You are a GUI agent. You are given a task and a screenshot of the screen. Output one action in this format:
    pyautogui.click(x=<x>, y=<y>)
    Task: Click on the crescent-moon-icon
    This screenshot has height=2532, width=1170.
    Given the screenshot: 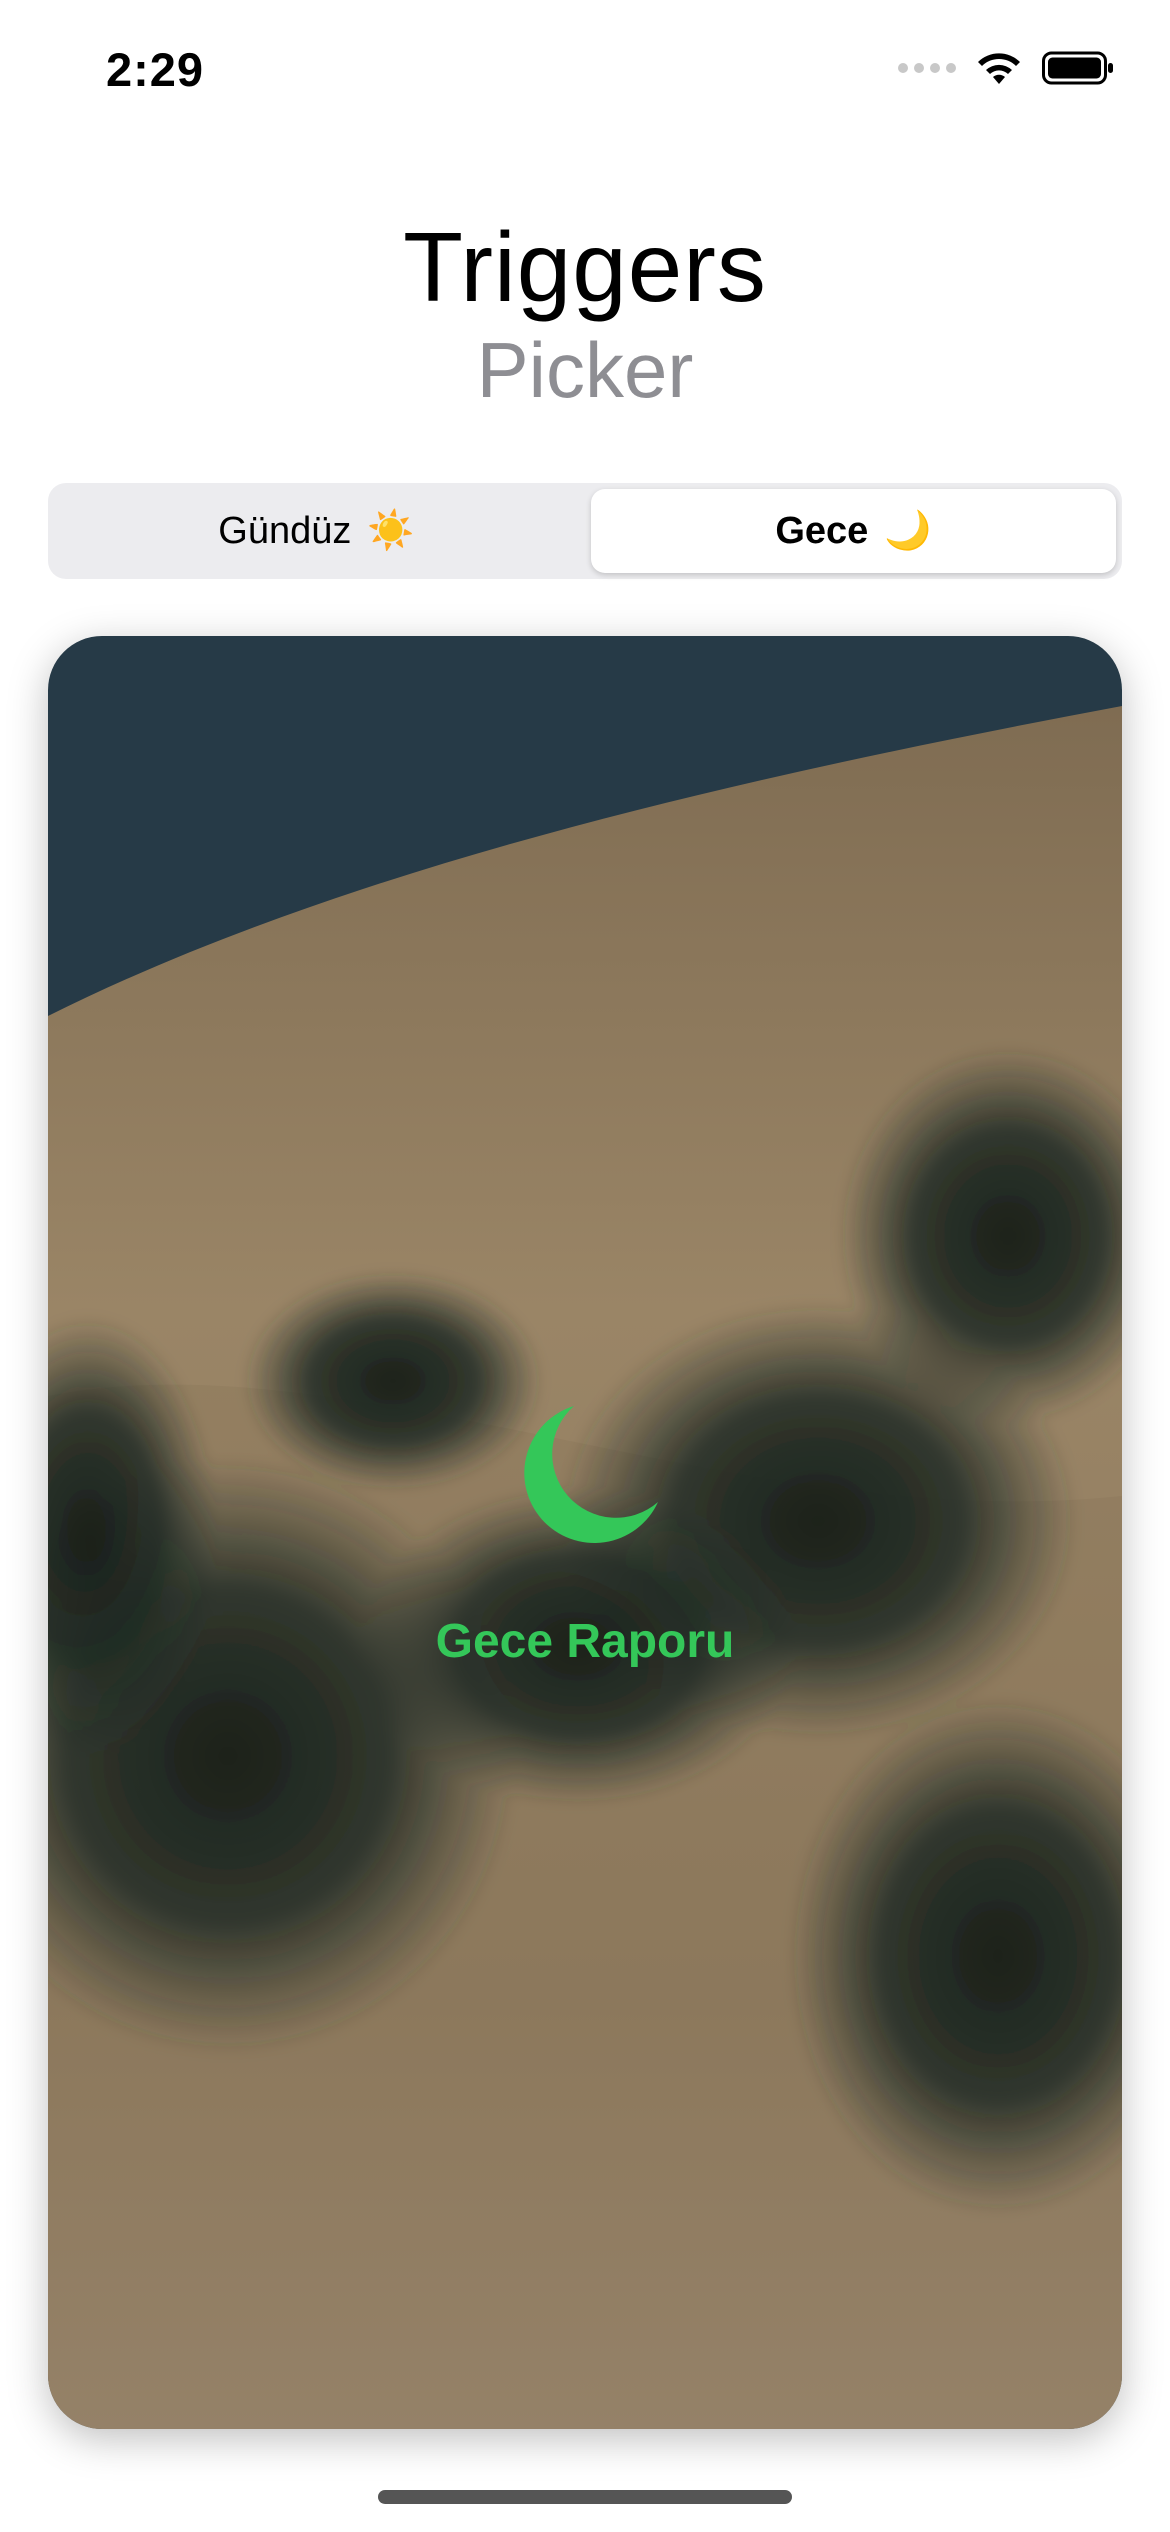 What is the action you would take?
    pyautogui.click(x=591, y=1474)
    